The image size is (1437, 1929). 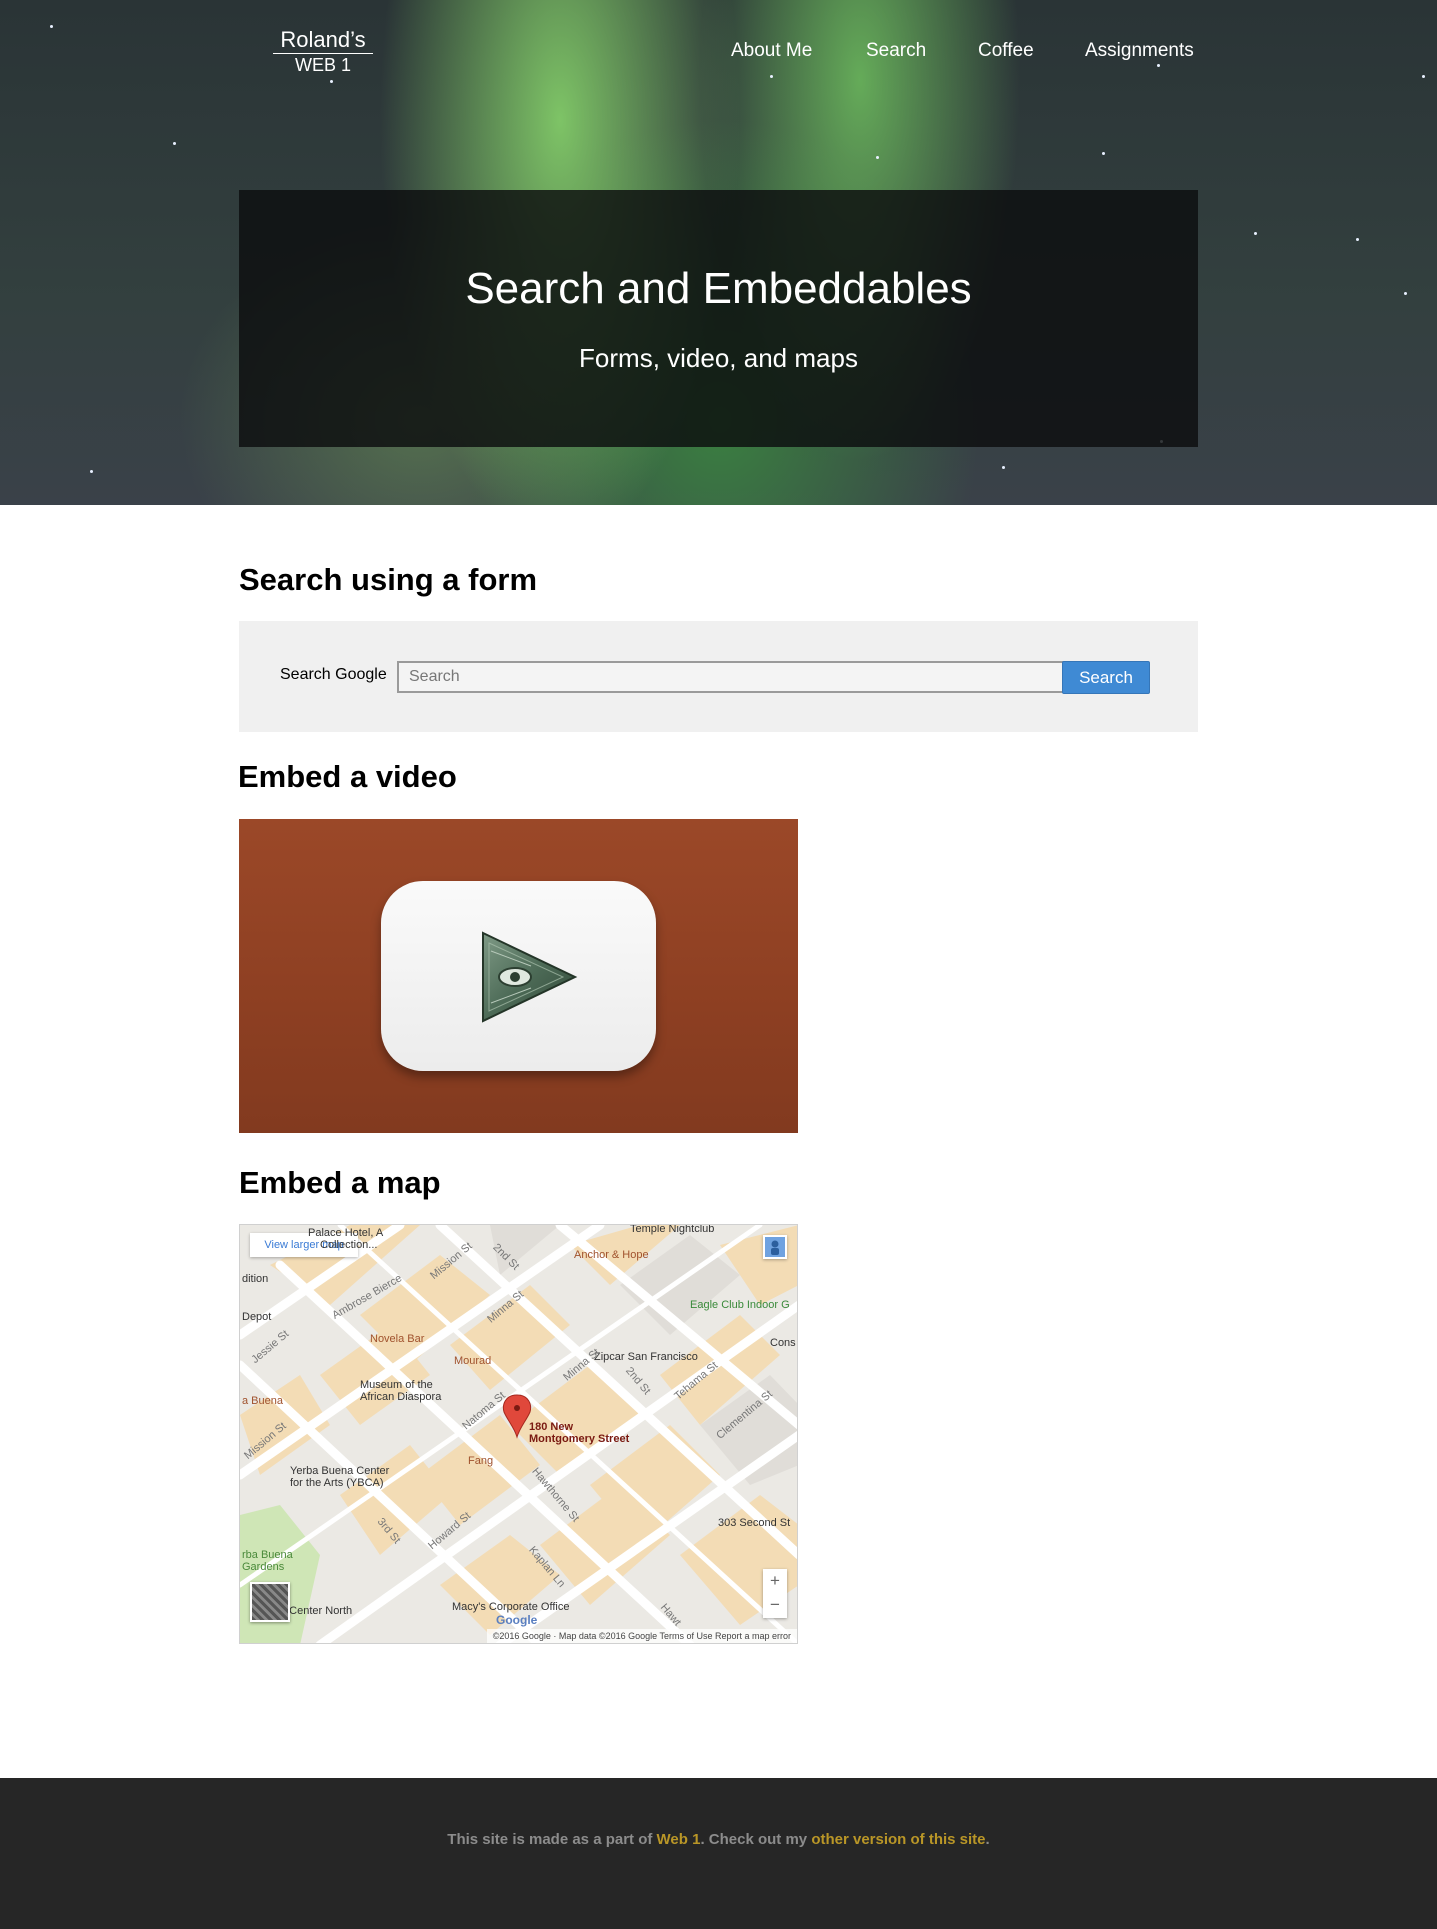 I want to click on map-place: Cons, so click(x=783, y=1343).